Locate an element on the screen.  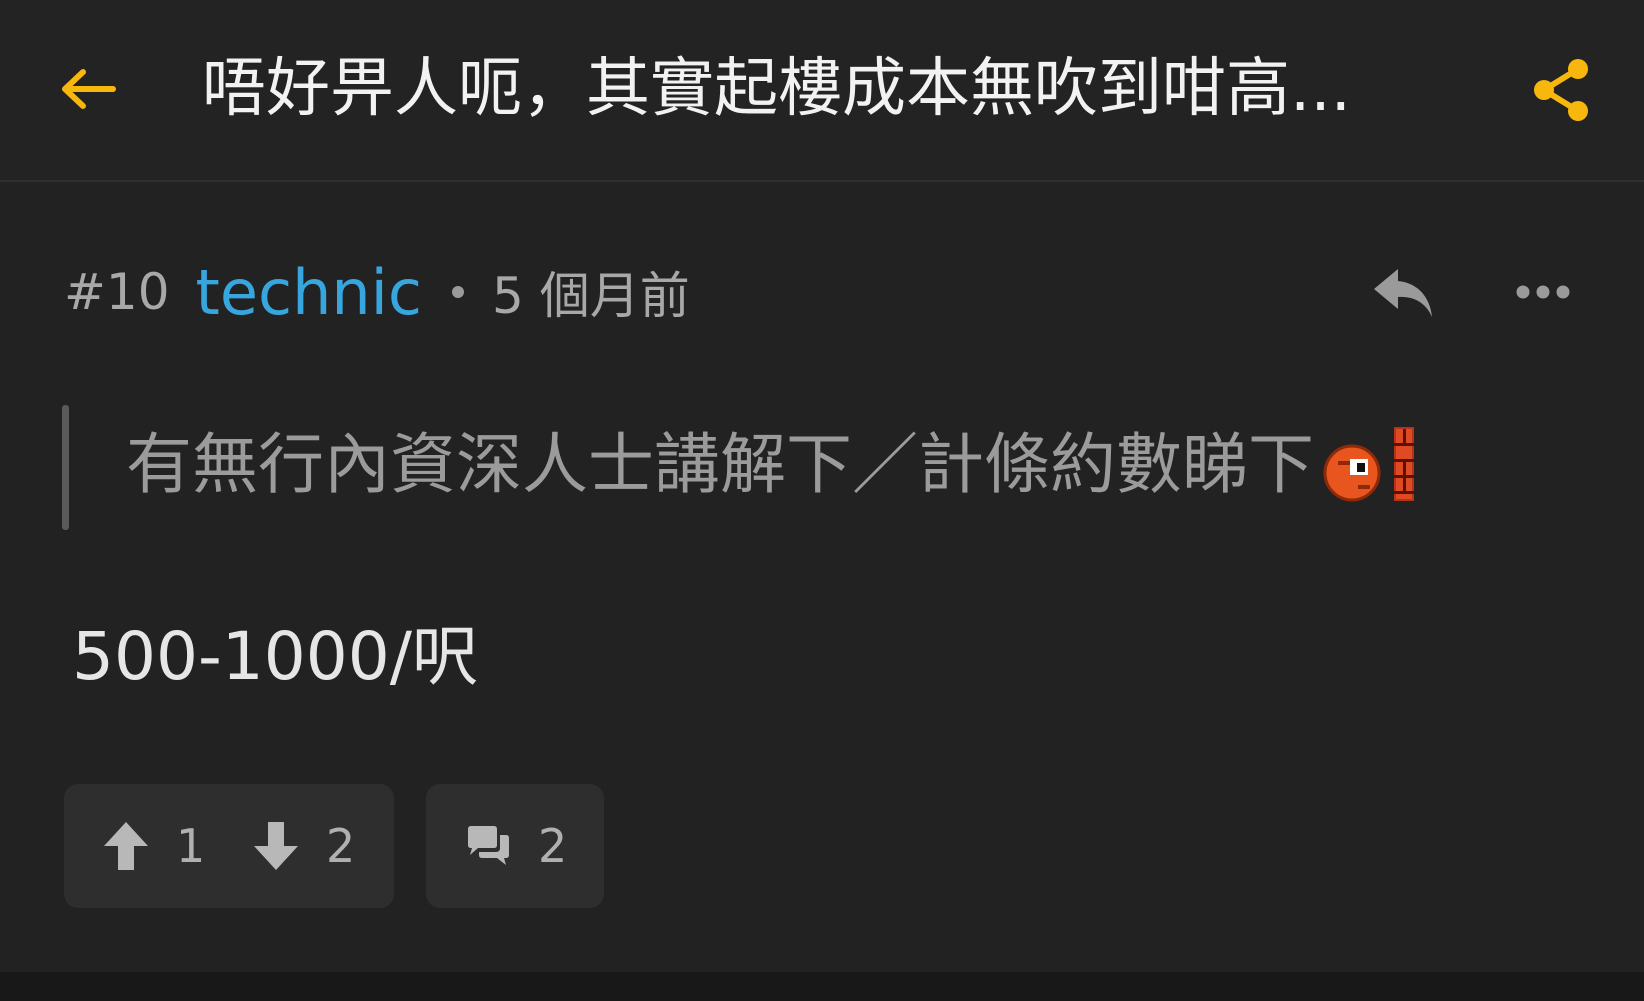
quoted-text: 有無行內資深人士講解下／計條約數睇下 is located at coordinates (772, 465).